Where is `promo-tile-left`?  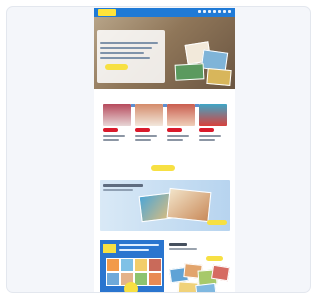 promo-tile-left is located at coordinates (132, 266).